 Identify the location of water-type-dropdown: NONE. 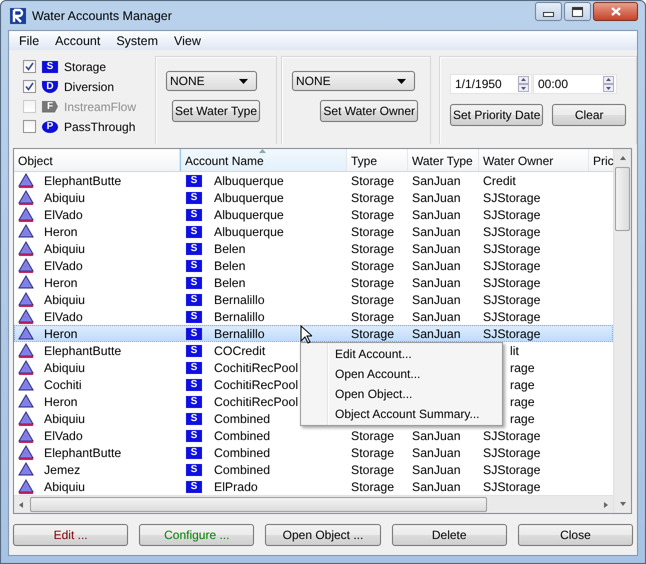
(211, 81).